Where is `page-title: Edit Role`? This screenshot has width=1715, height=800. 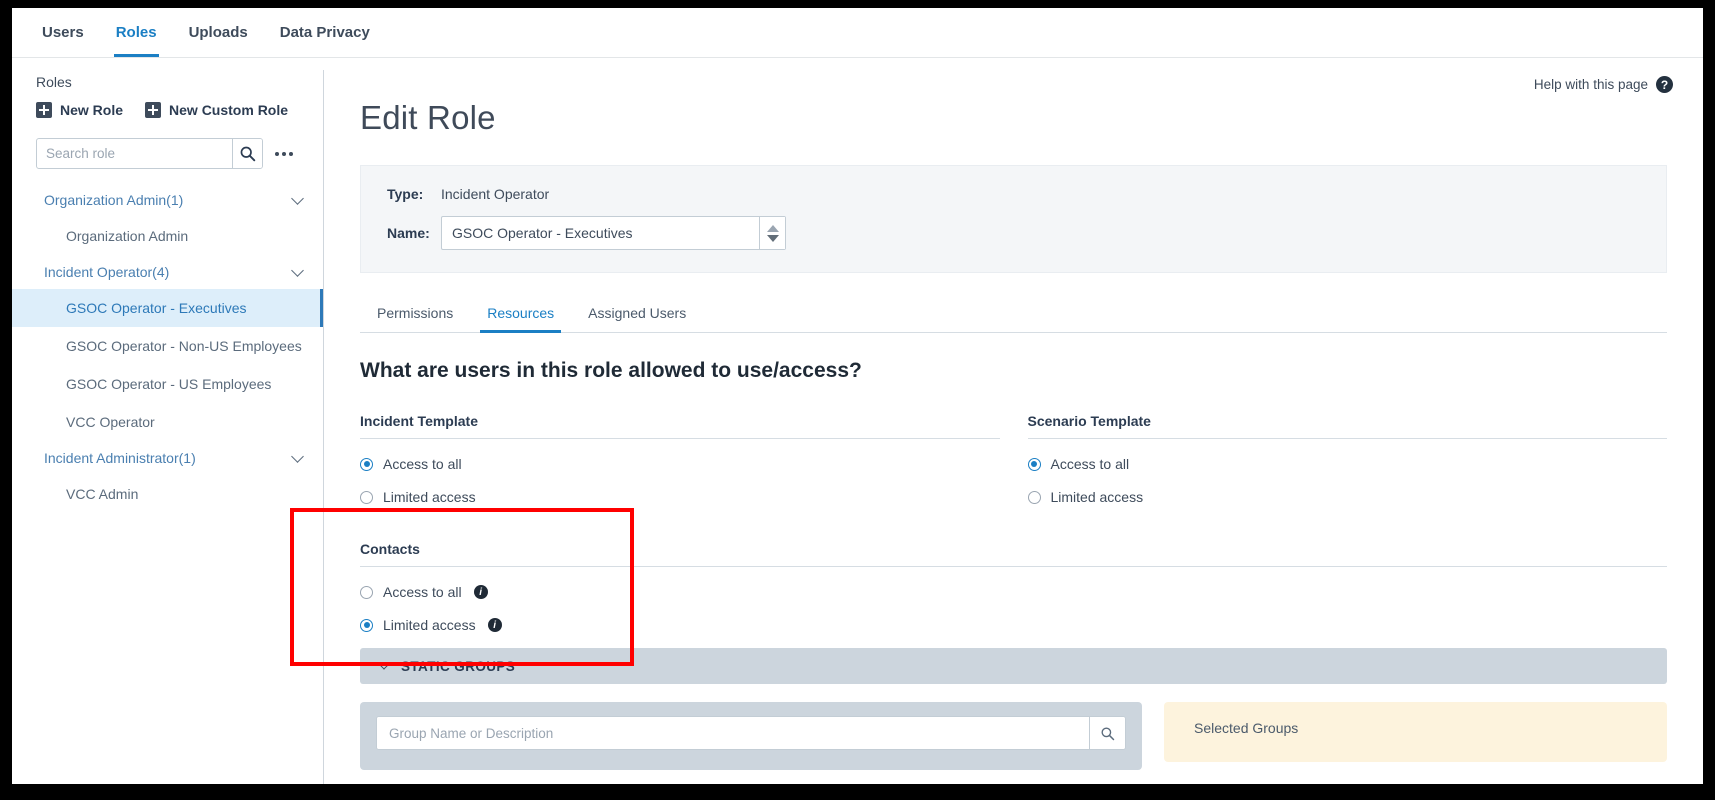
page-title: Edit Role is located at coordinates (428, 117).